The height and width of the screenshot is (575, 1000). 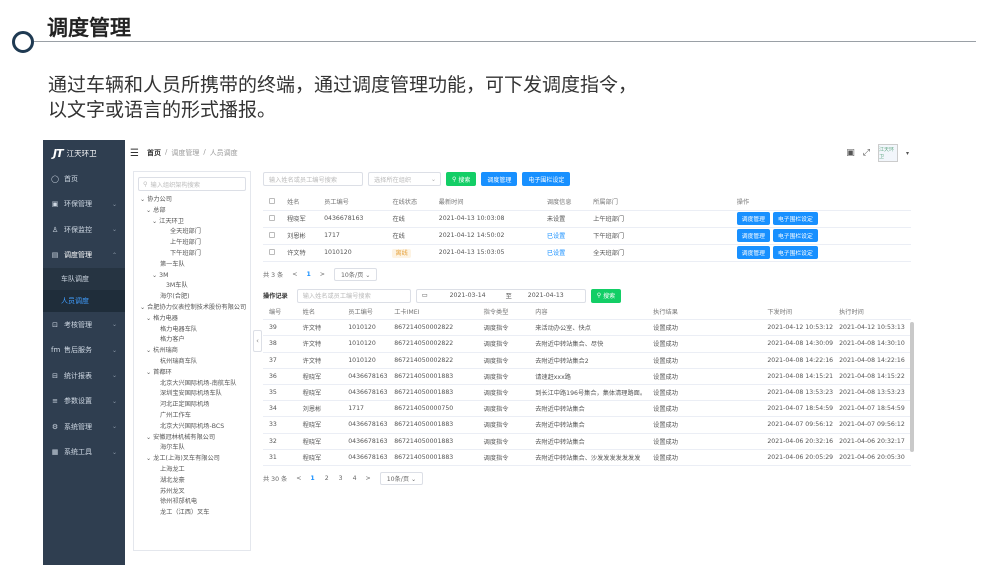 I want to click on page-button: 4, so click(x=355, y=478).